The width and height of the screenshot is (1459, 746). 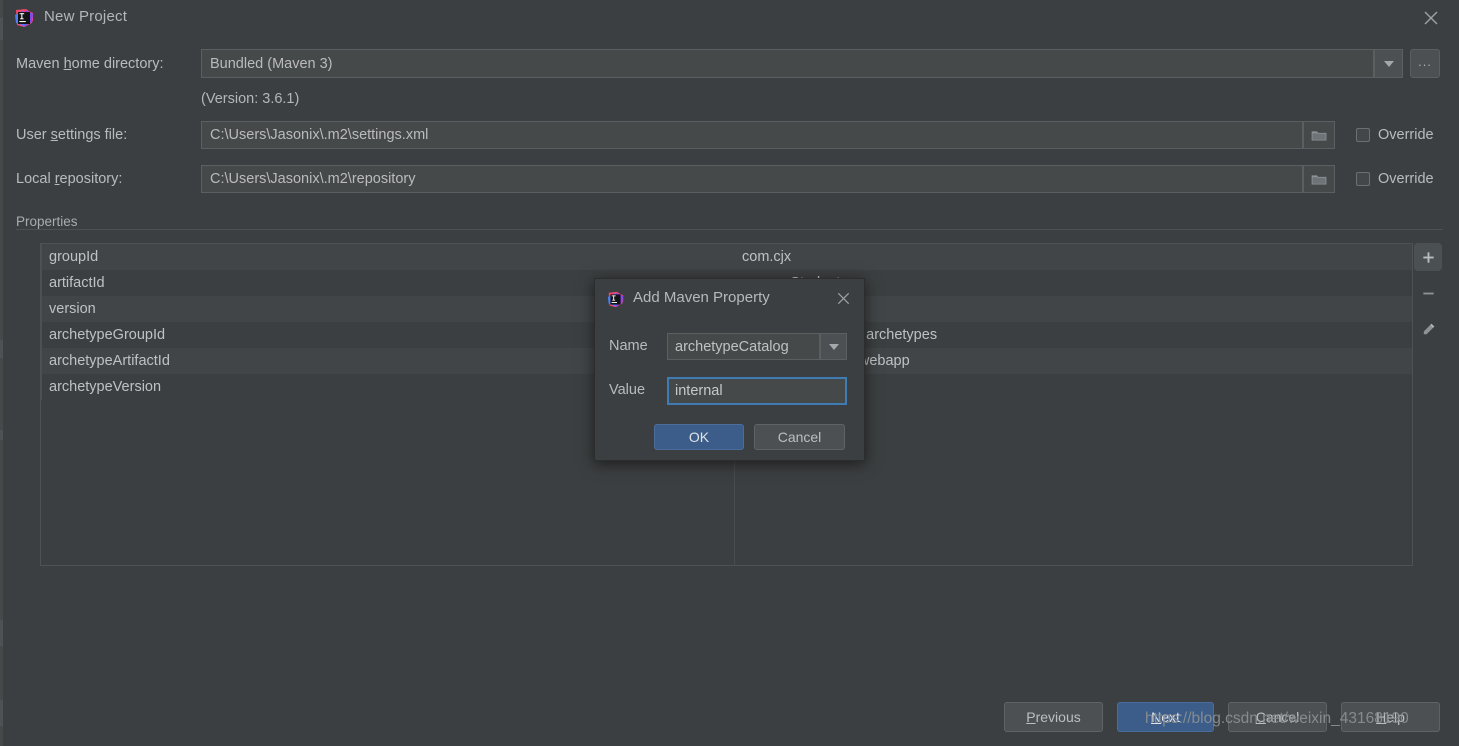 I want to click on edit-property-button, so click(x=1428, y=329).